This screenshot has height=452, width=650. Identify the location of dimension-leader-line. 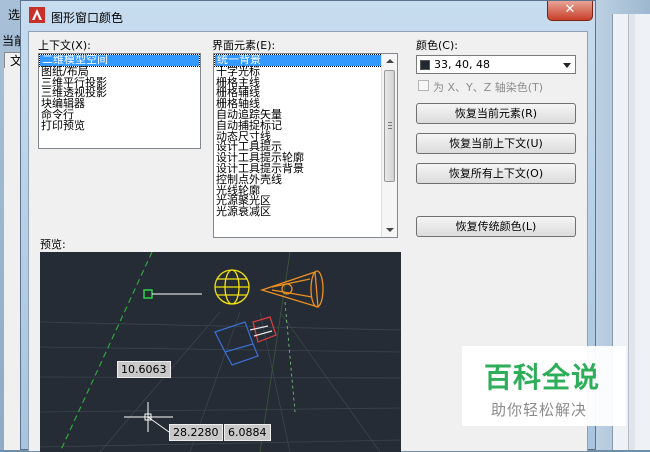
(158, 424).